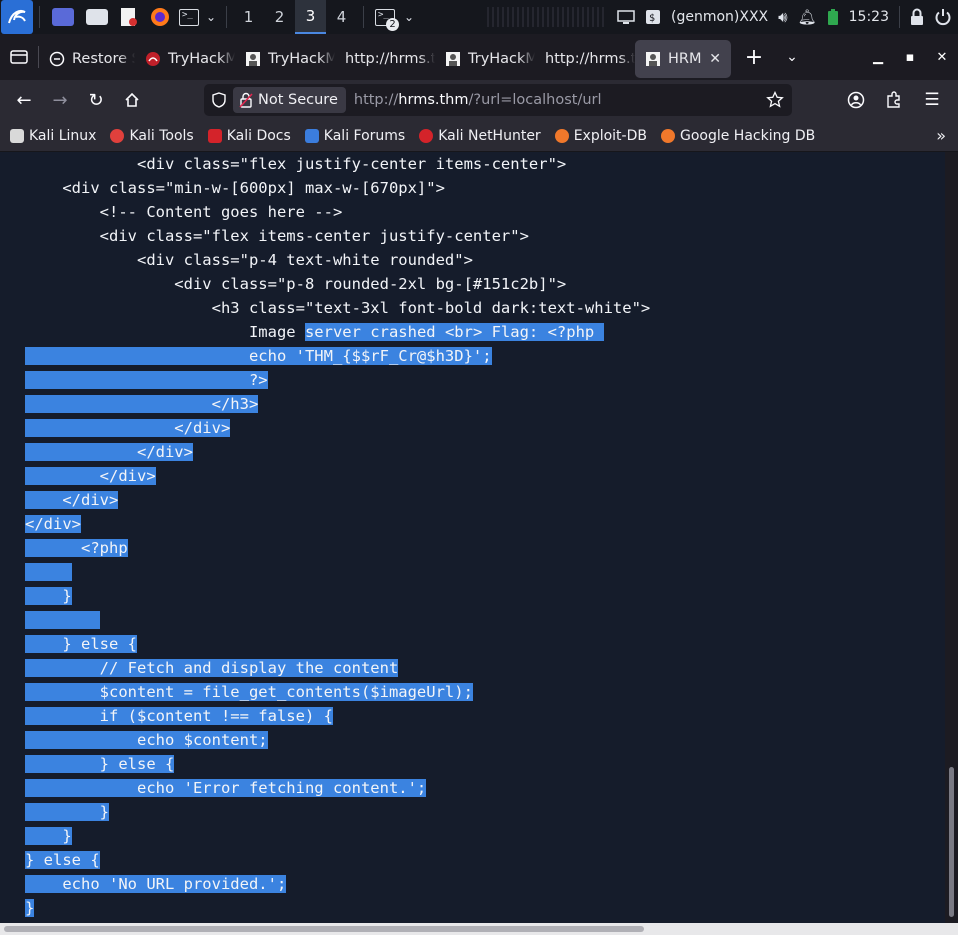 The image size is (958, 935). I want to click on bookmarks-overflow-icon: », so click(941, 135).